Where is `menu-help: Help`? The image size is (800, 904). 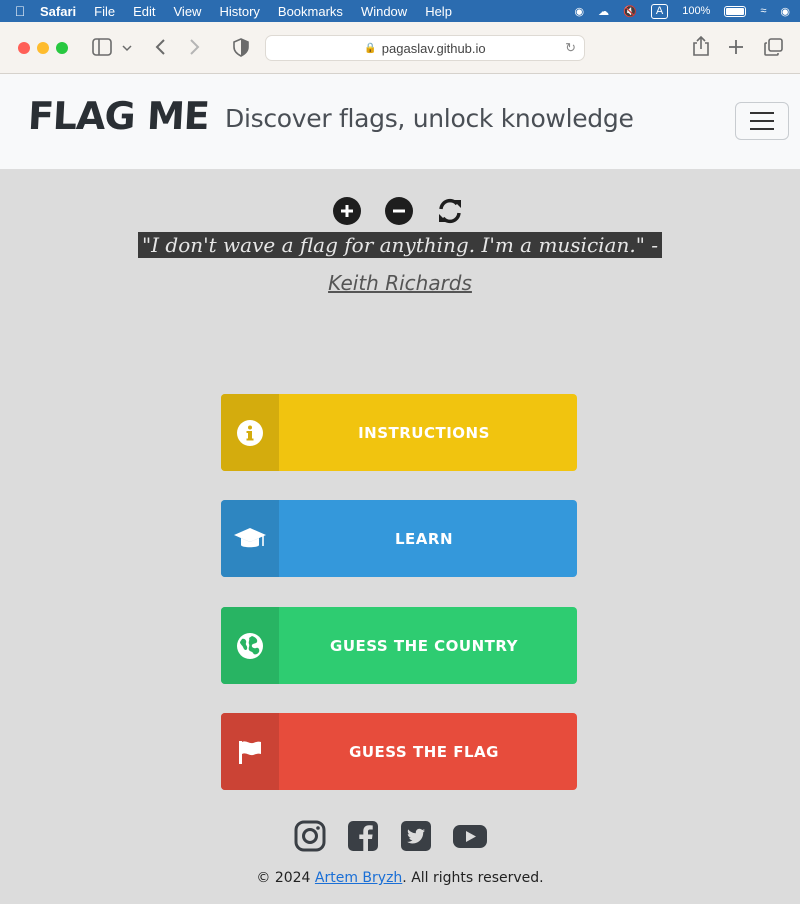
menu-help: Help is located at coordinates (438, 11).